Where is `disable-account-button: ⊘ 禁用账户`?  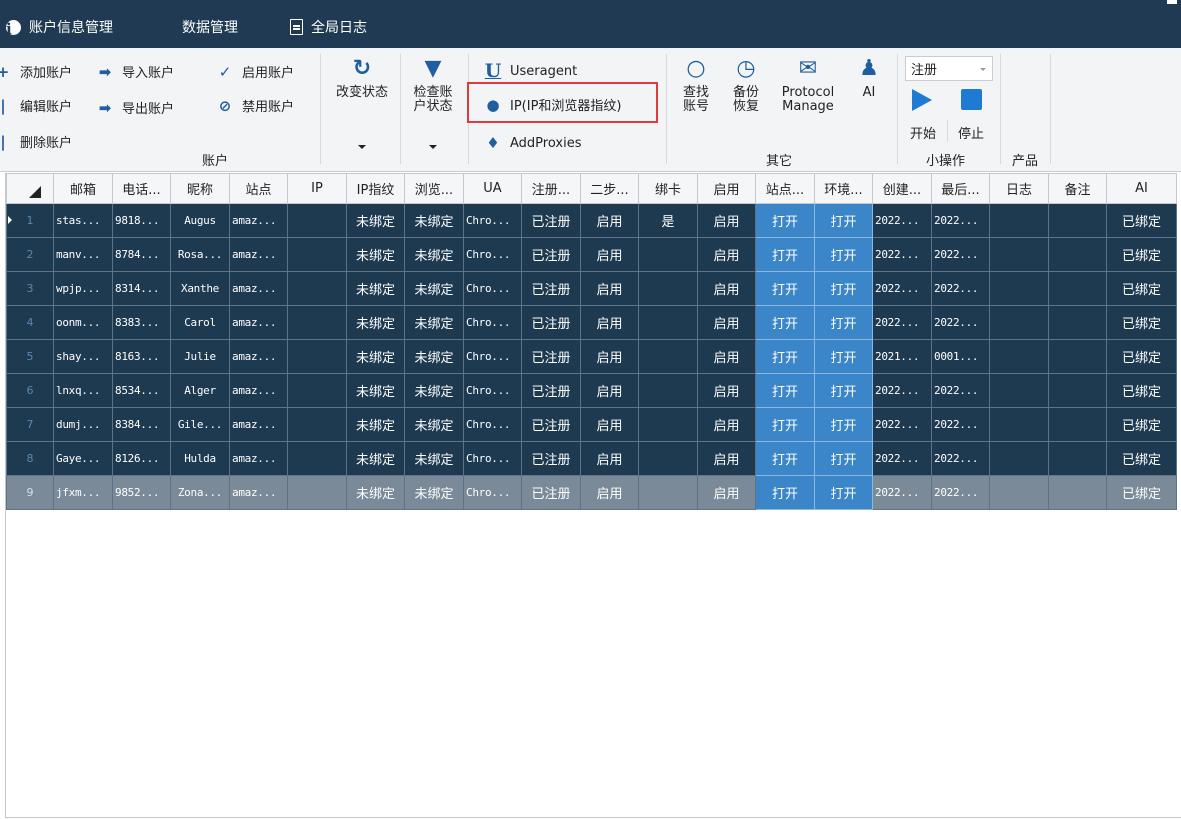 disable-account-button: ⊘ 禁用账户 is located at coordinates (255, 106).